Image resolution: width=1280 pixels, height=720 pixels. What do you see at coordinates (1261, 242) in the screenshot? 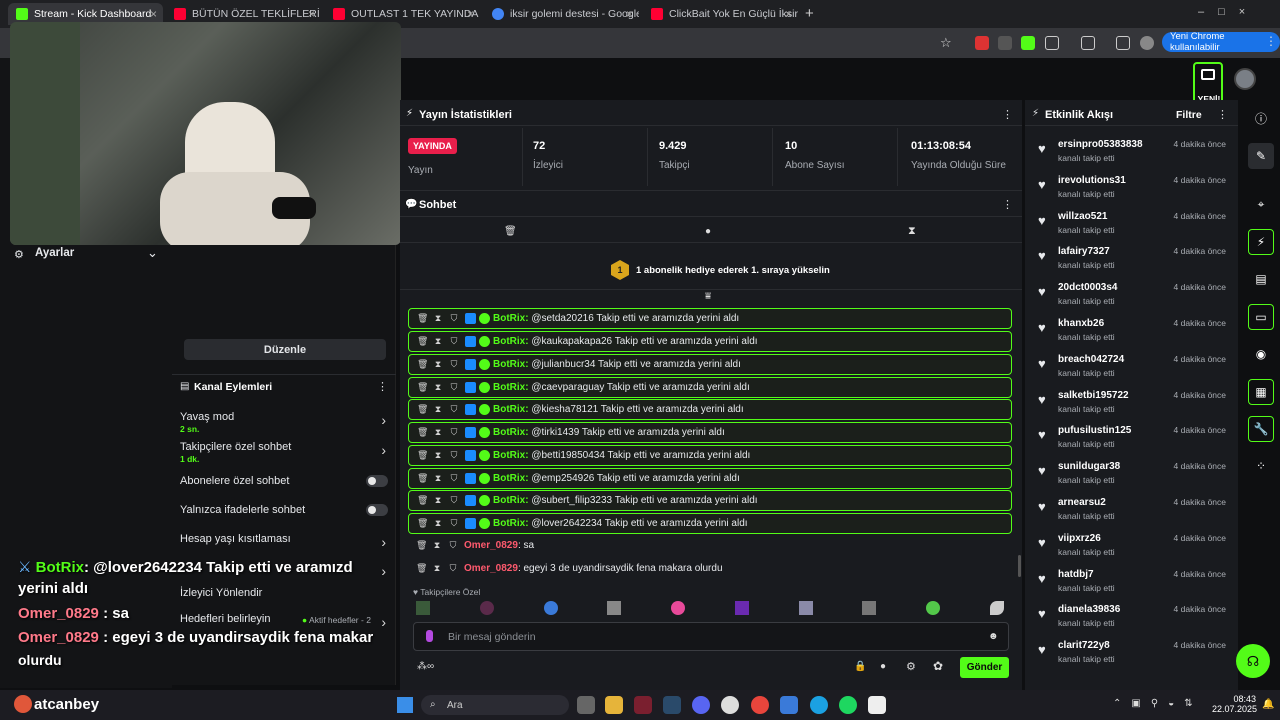
I see `lightning-icon: ⚡` at bounding box center [1261, 242].